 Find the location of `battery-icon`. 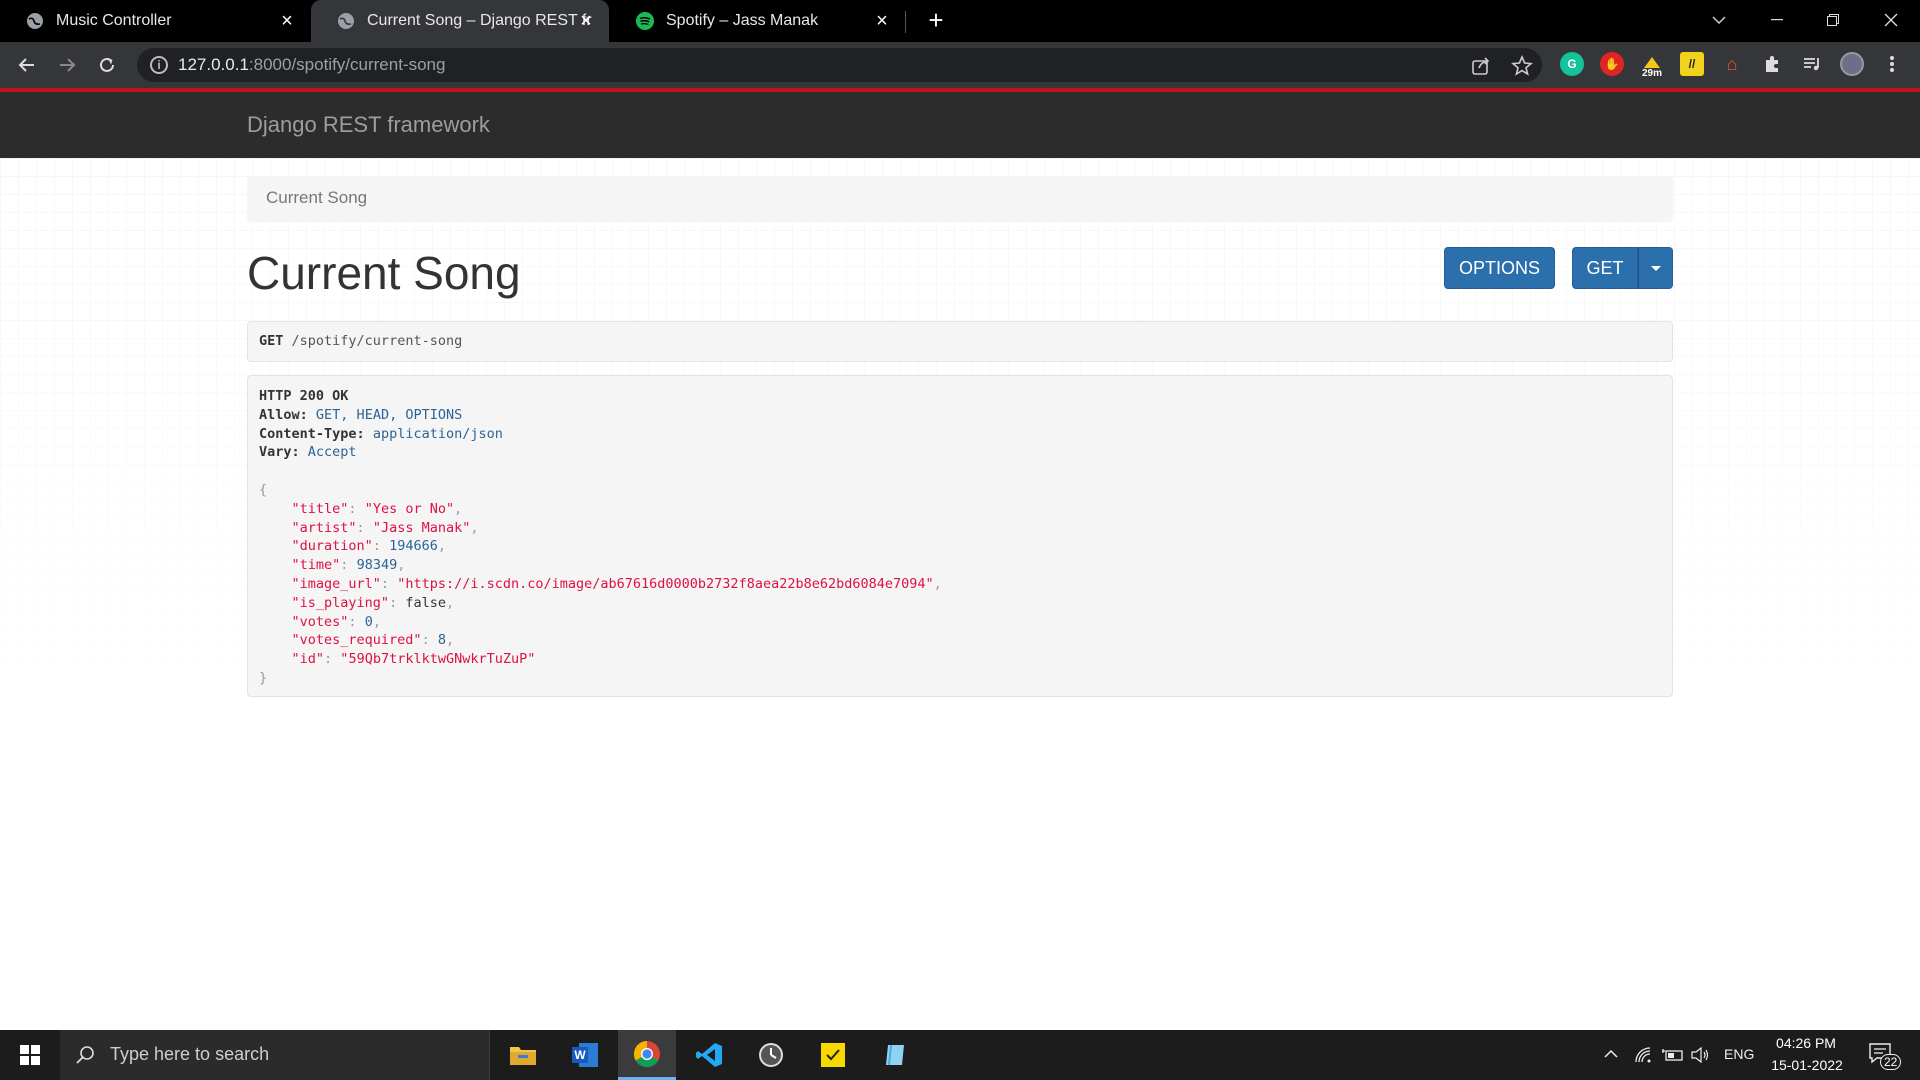

battery-icon is located at coordinates (1672, 1055).